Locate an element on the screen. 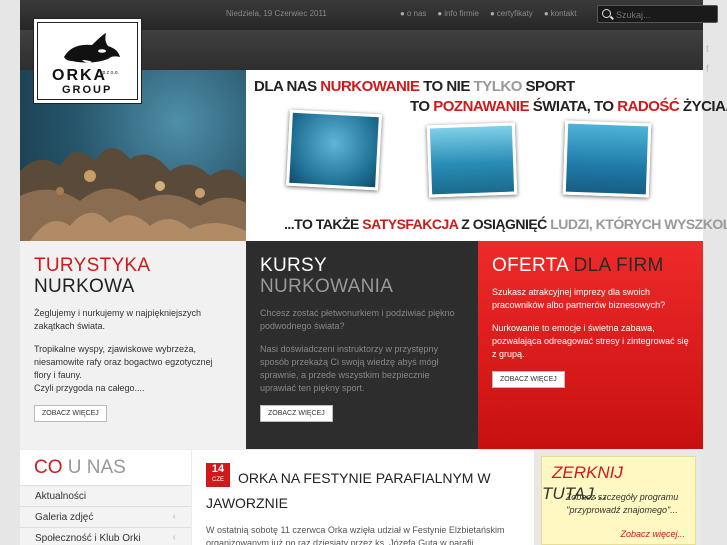 The width and height of the screenshot is (727, 545). search-icon is located at coordinates (606, 13).